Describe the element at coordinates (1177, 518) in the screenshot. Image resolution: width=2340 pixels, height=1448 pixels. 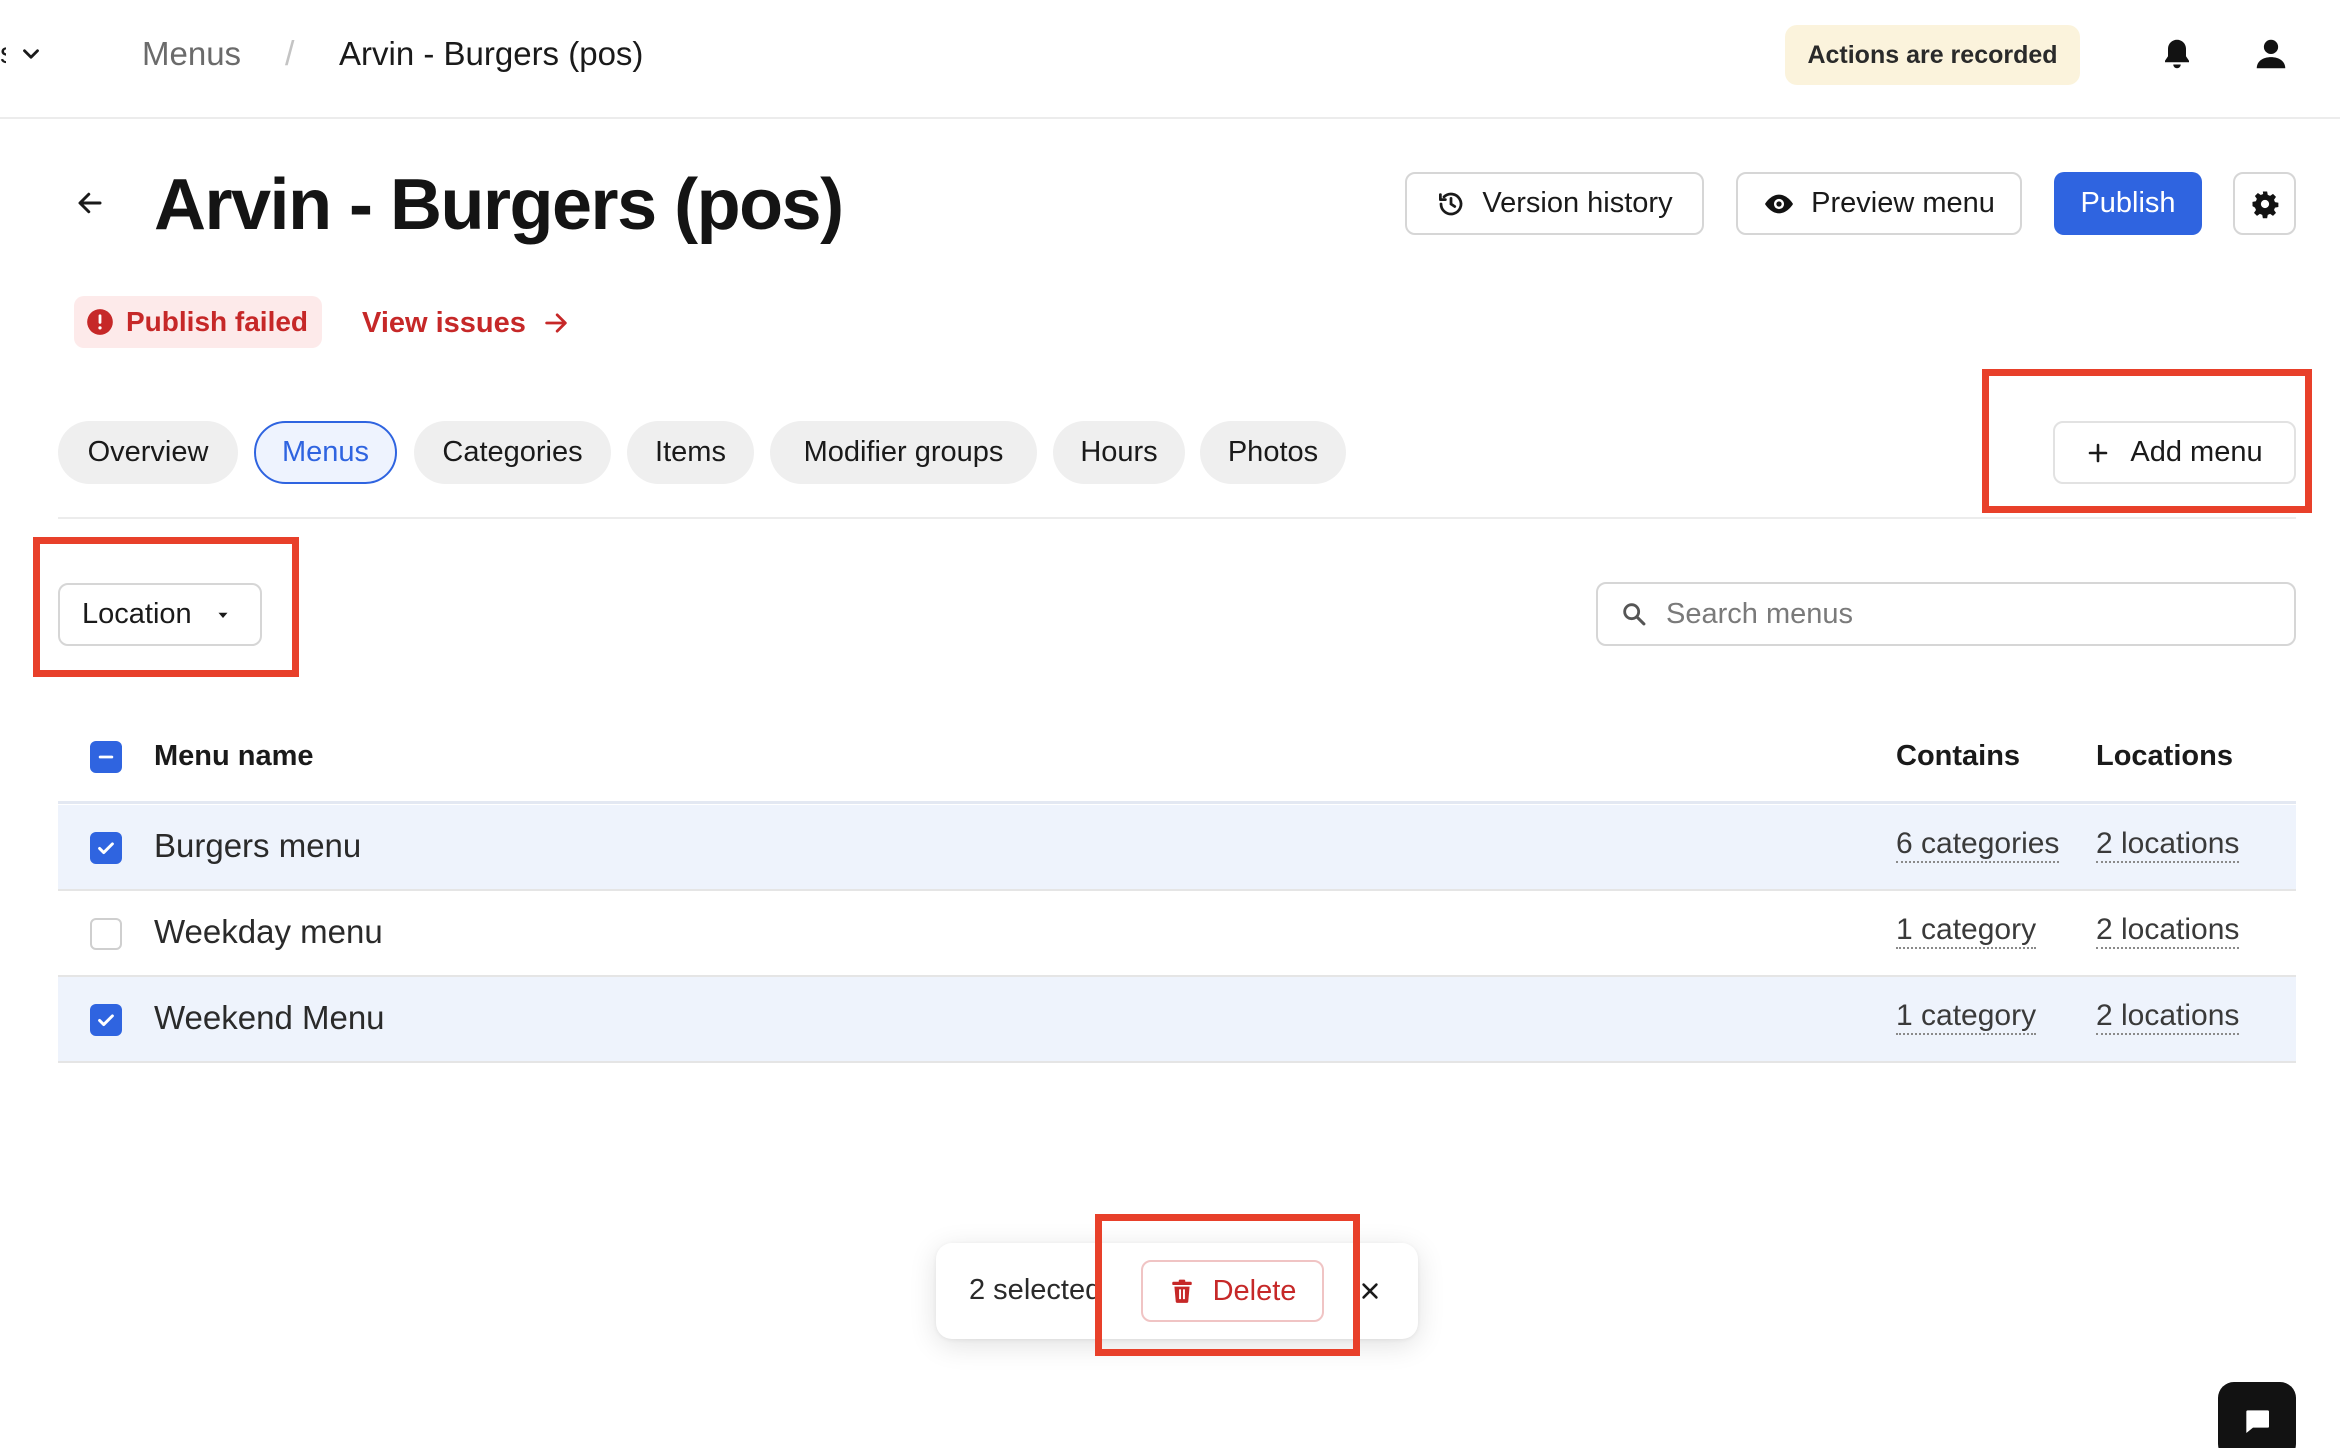
I see `tabs-divider` at that location.